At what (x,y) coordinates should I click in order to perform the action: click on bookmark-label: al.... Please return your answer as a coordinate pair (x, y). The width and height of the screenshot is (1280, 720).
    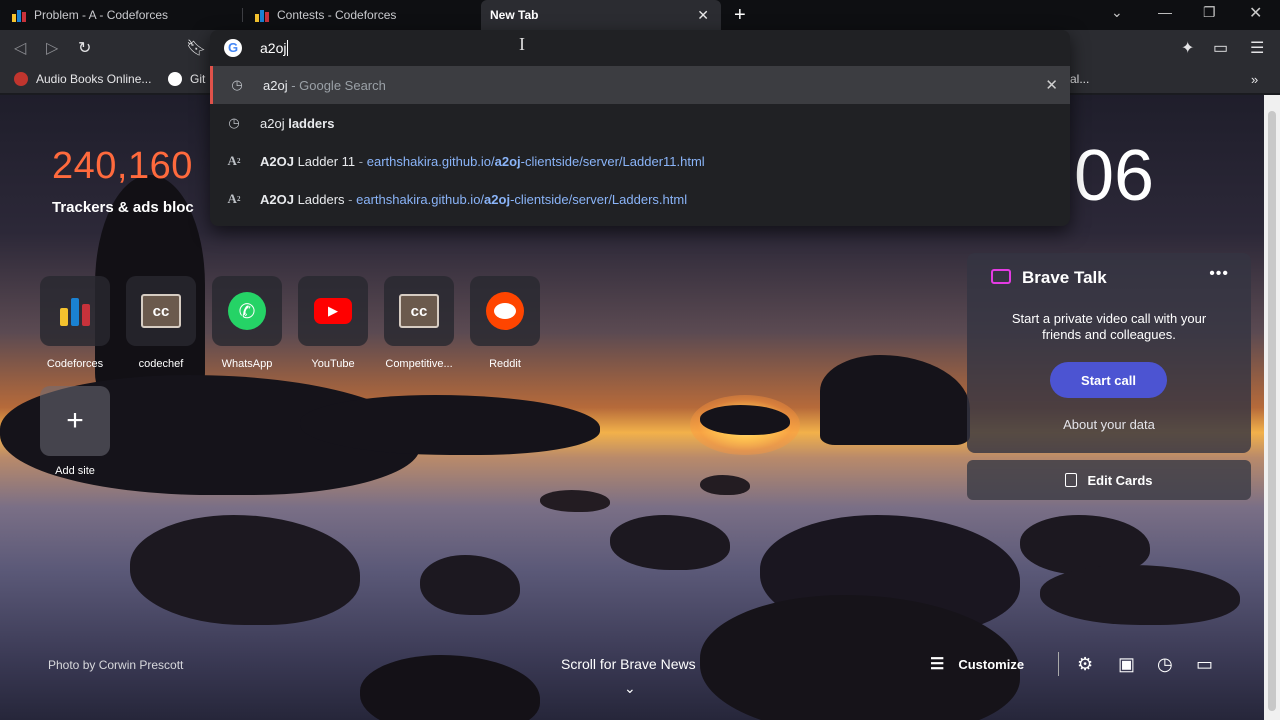
    Looking at the image, I should click on (1080, 79).